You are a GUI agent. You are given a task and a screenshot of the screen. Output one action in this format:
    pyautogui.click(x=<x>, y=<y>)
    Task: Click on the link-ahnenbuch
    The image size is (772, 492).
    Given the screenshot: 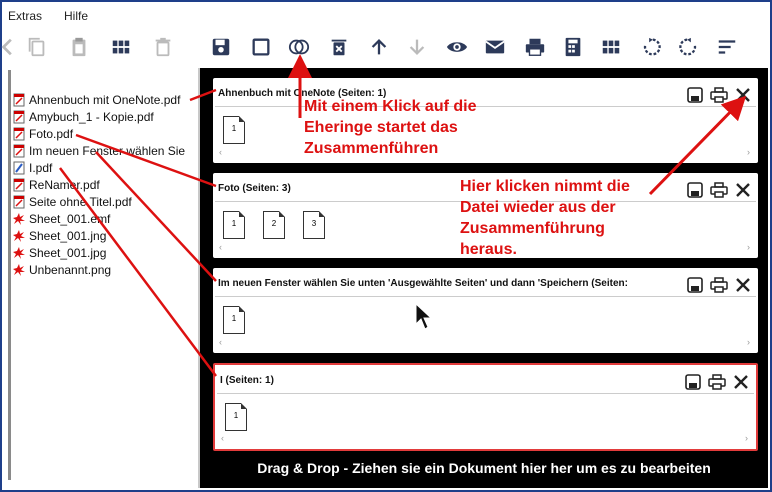 What is the action you would take?
    pyautogui.click(x=203, y=95)
    